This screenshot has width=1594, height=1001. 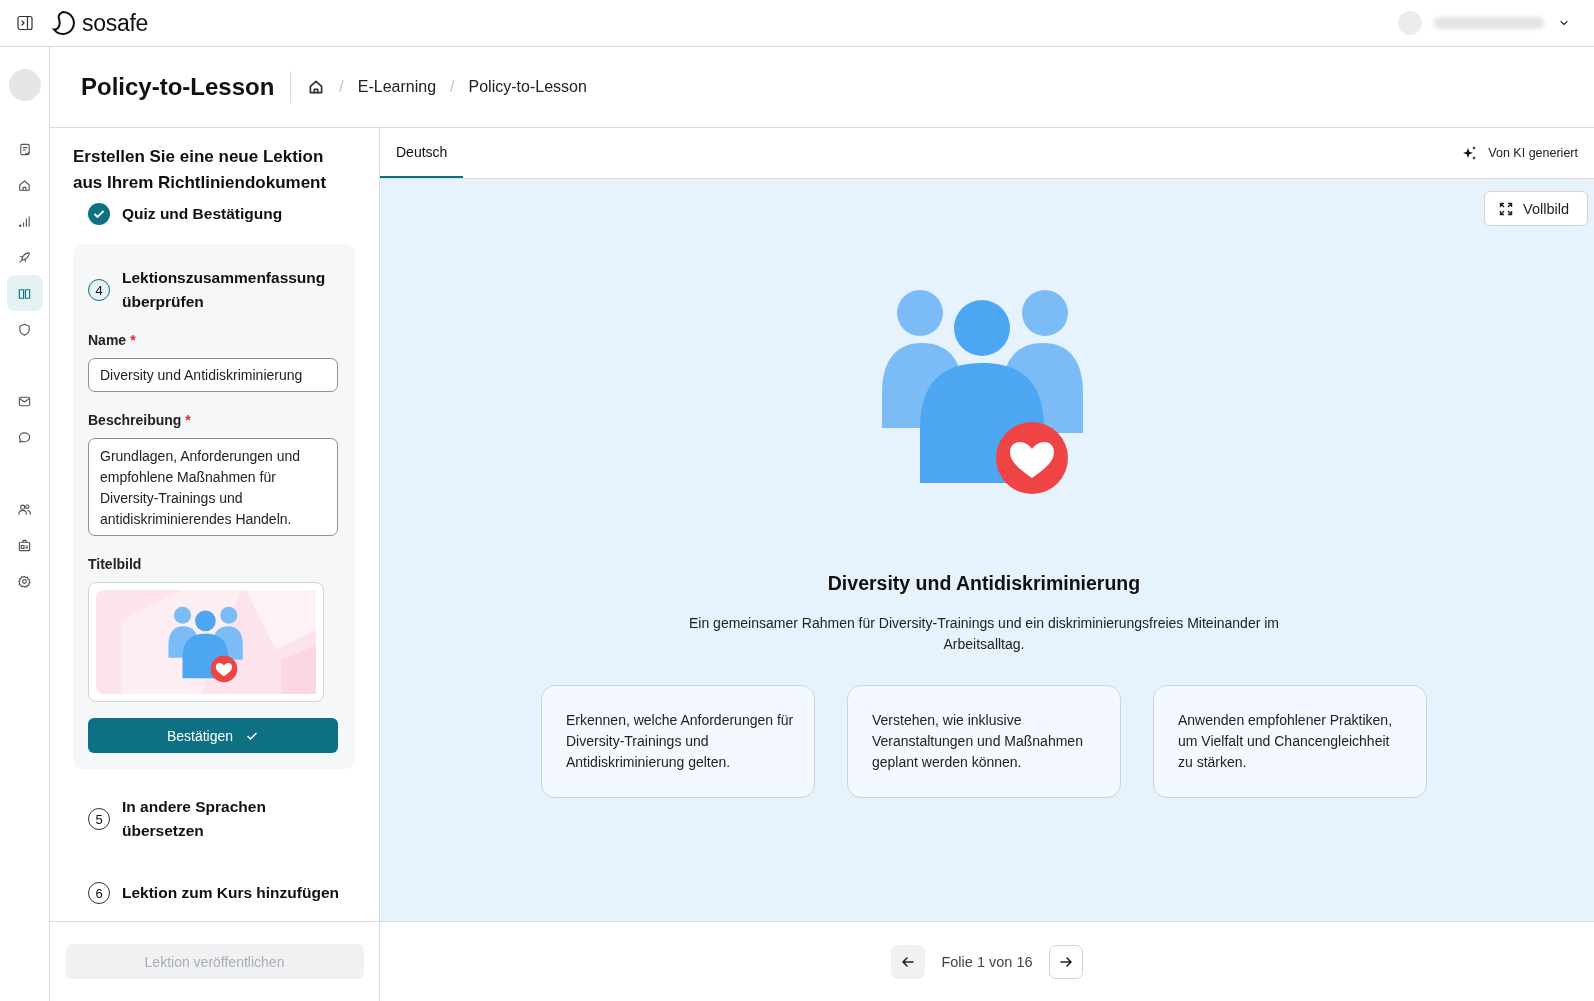 What do you see at coordinates (63, 23) in the screenshot?
I see `logo-icon` at bounding box center [63, 23].